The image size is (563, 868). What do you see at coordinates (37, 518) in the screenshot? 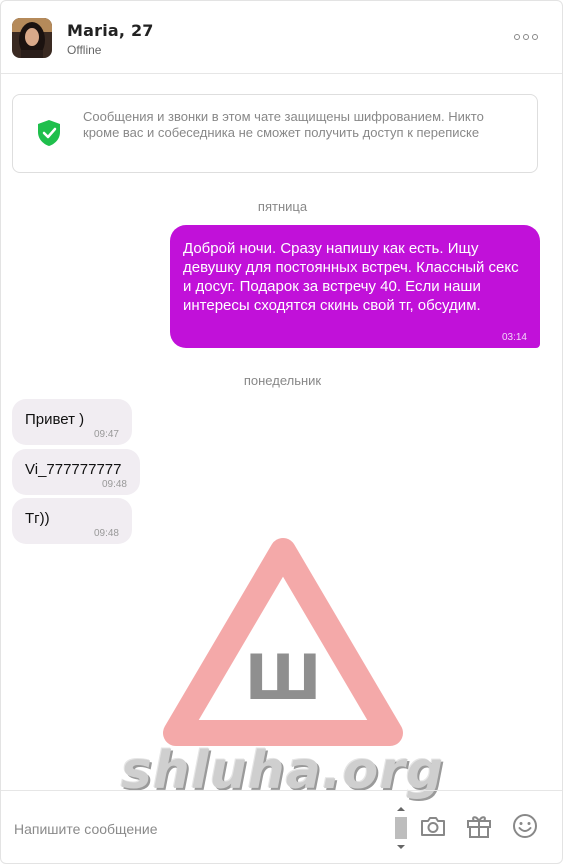
I see `message-text: Тг))` at bounding box center [37, 518].